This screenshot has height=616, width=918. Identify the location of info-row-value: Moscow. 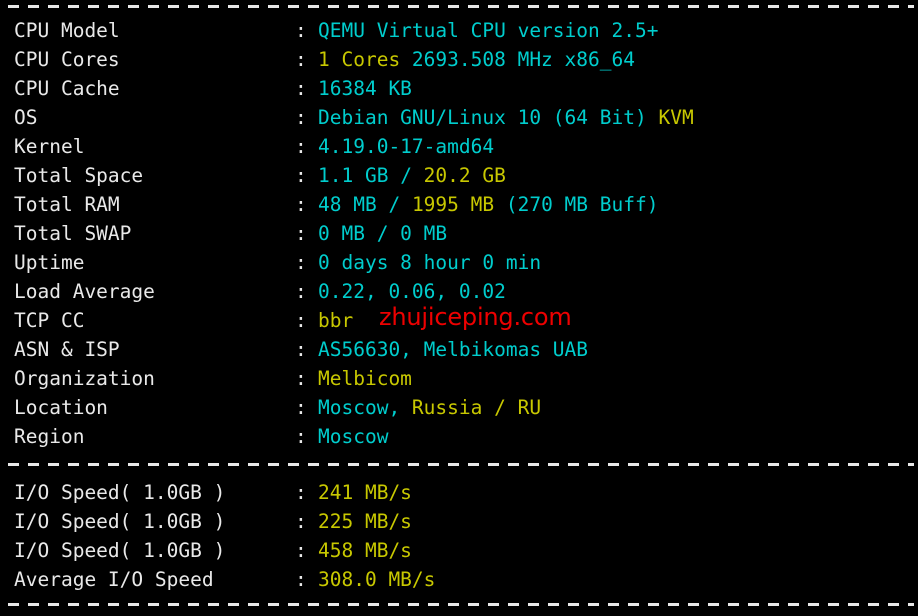
(353, 436).